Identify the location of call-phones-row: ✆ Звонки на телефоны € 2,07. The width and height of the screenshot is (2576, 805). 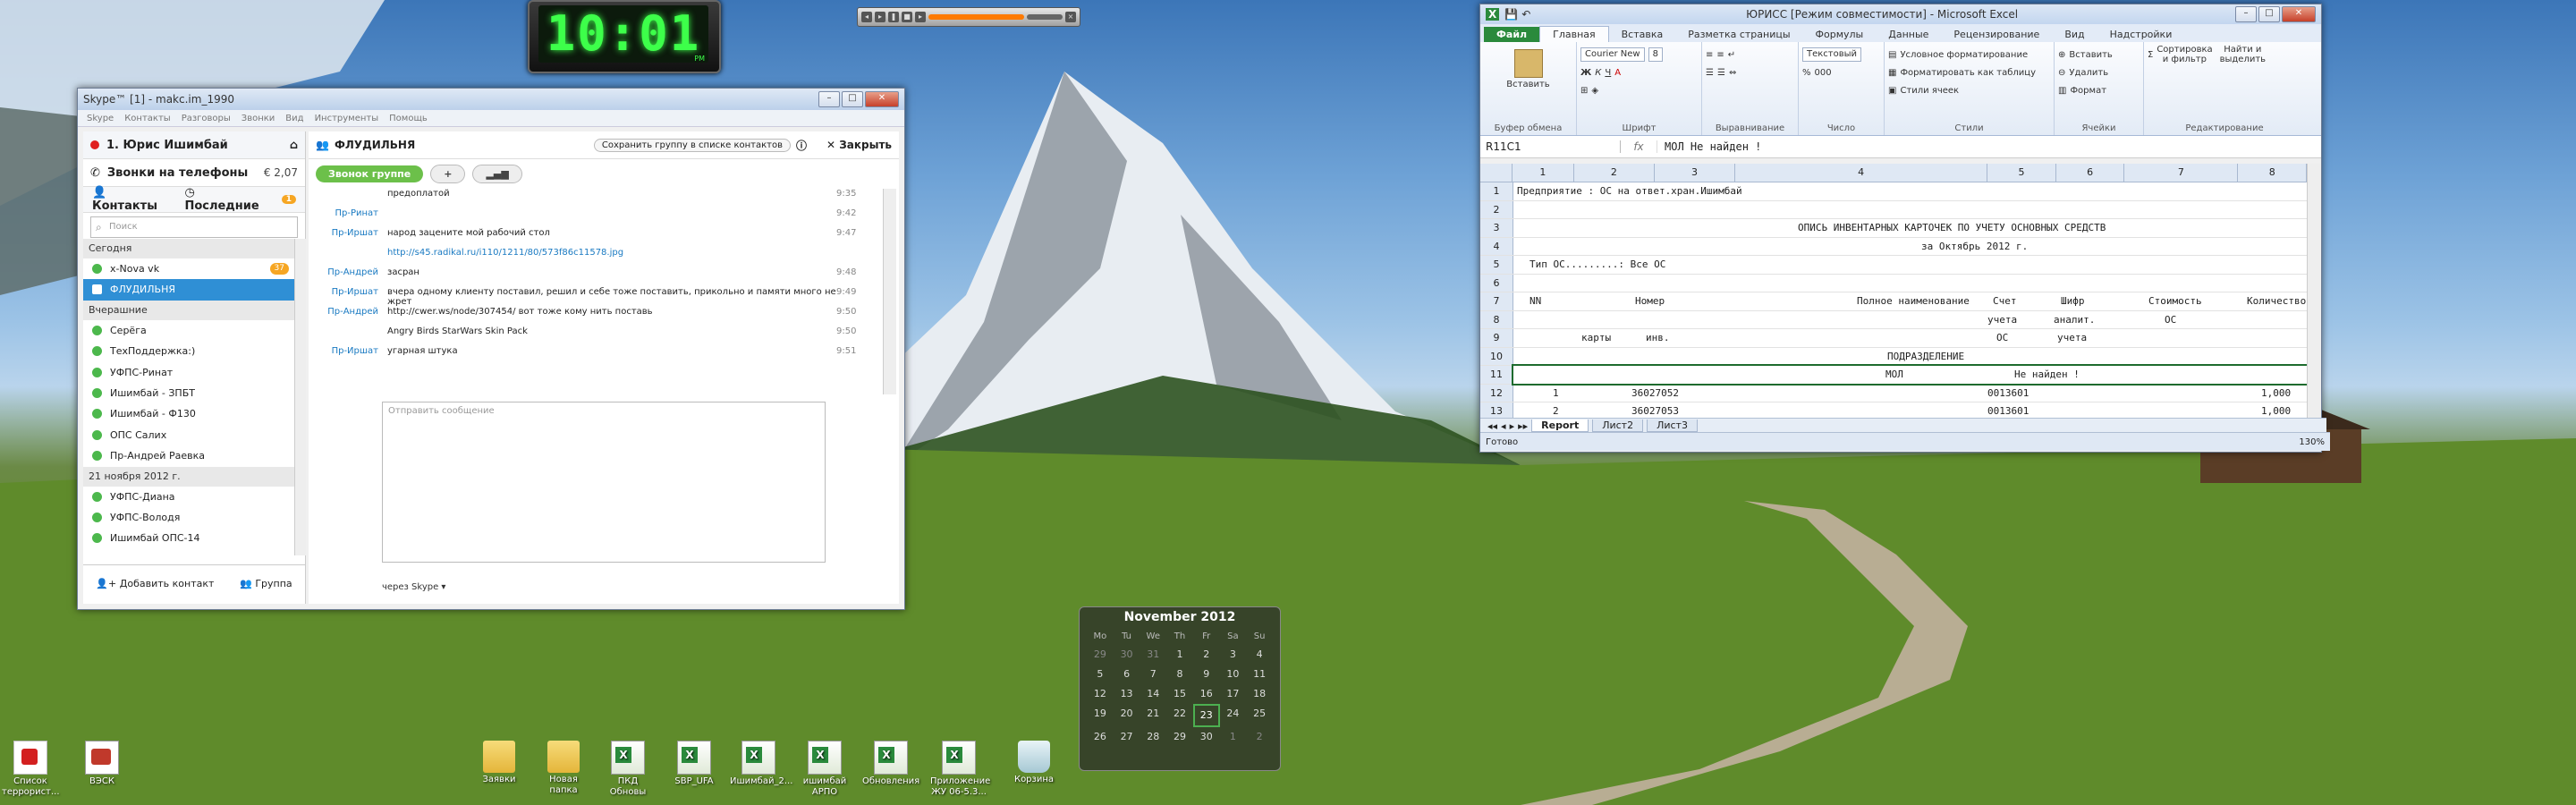
(194, 173).